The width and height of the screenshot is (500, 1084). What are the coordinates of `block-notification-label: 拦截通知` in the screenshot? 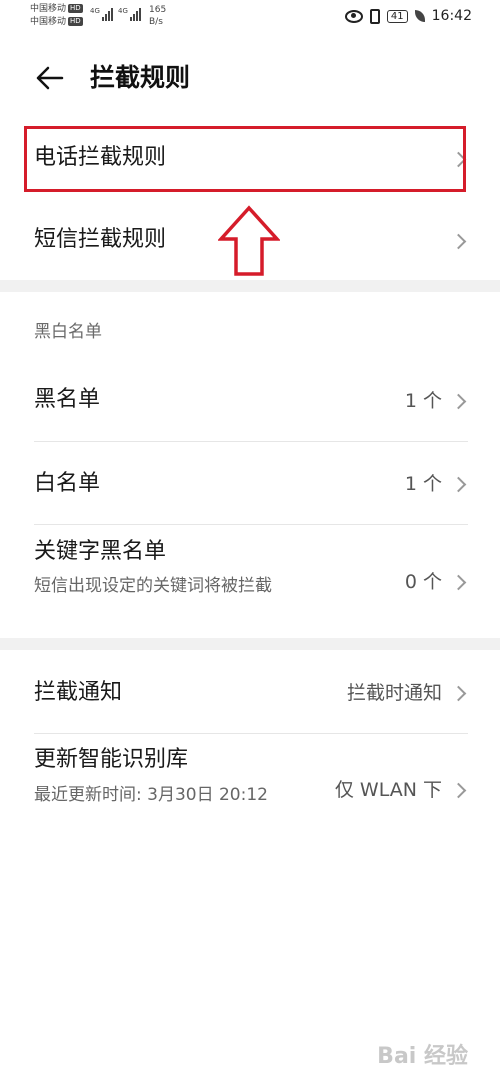 It's located at (78, 692).